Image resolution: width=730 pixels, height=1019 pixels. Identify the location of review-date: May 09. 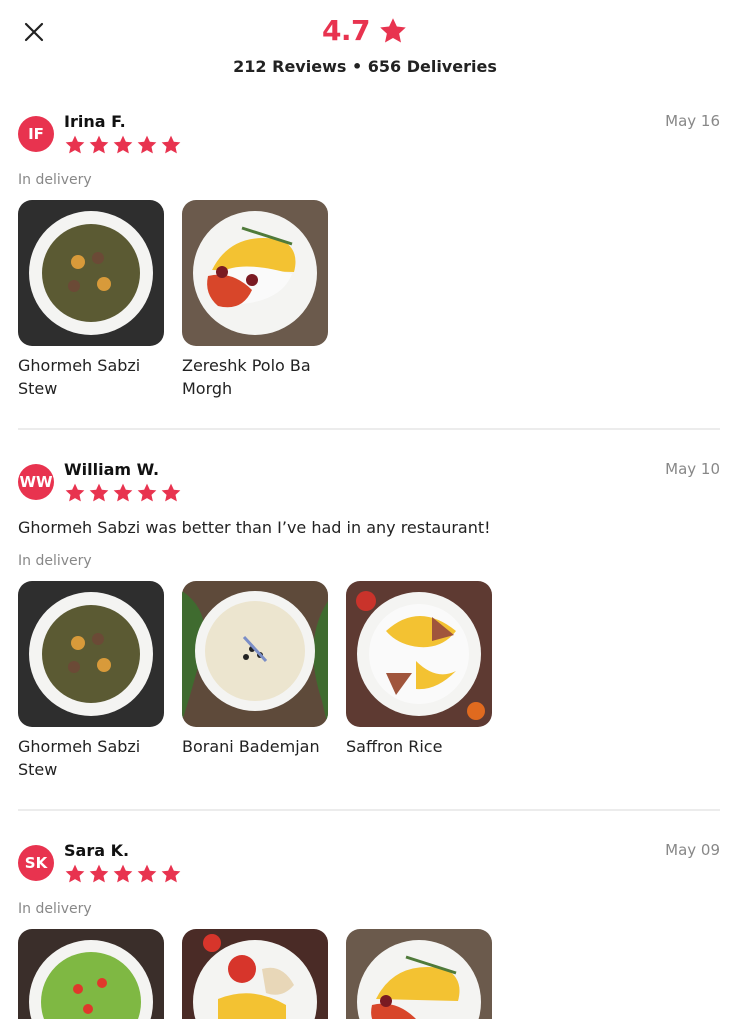
(692, 850).